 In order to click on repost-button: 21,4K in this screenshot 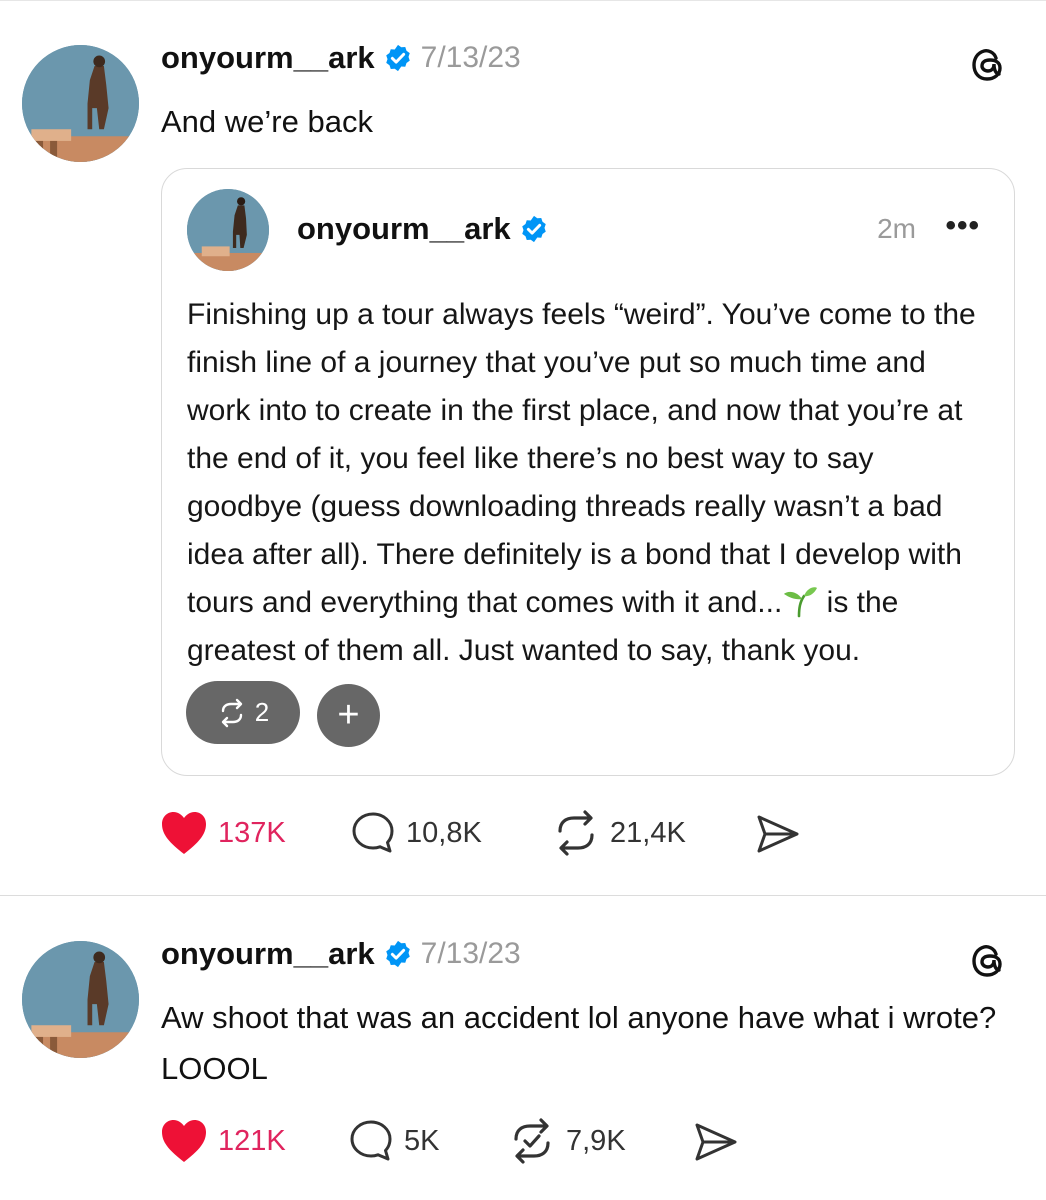, I will do `click(619, 833)`.